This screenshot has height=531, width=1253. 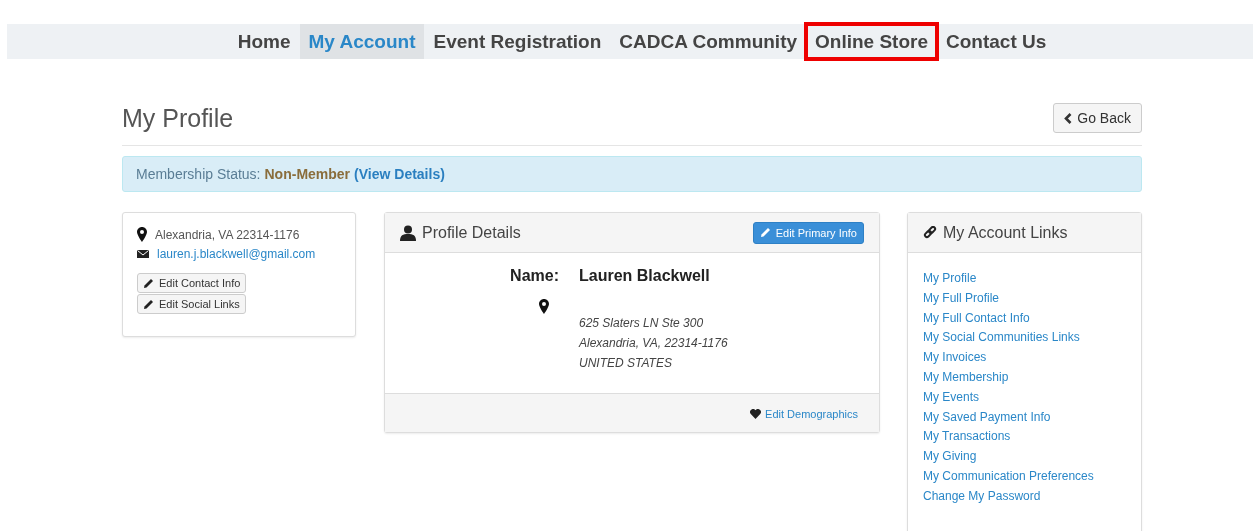 I want to click on go-back-button: Go Back, so click(x=1097, y=118).